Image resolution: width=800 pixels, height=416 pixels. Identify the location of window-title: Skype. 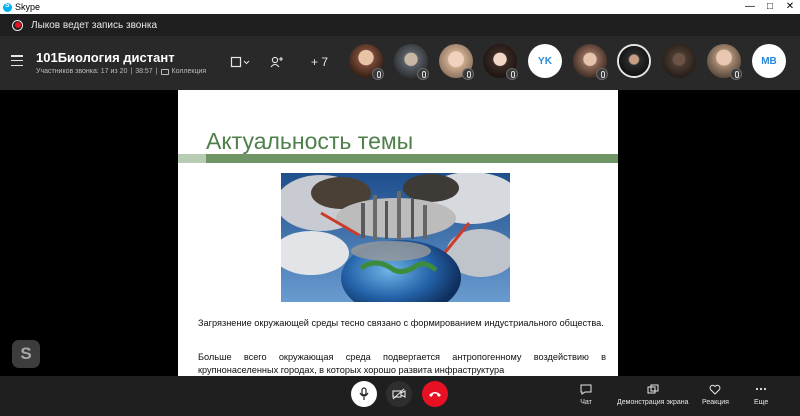
(28, 7).